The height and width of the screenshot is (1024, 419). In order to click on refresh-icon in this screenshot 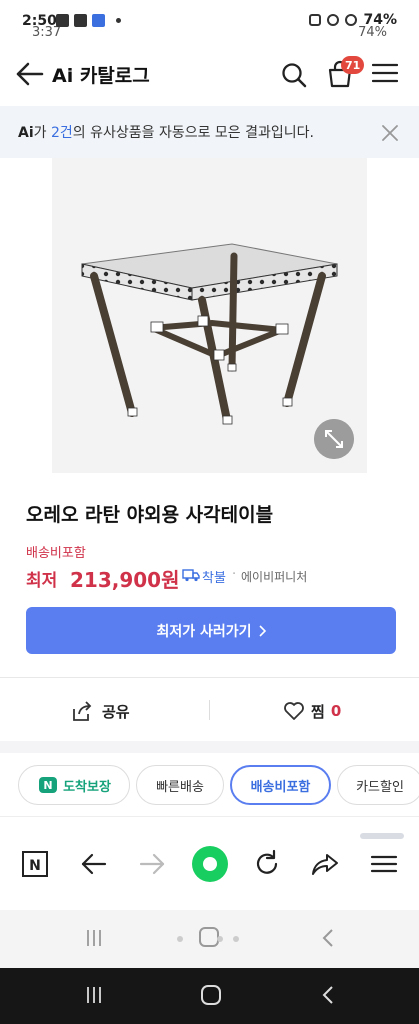, I will do `click(267, 864)`.